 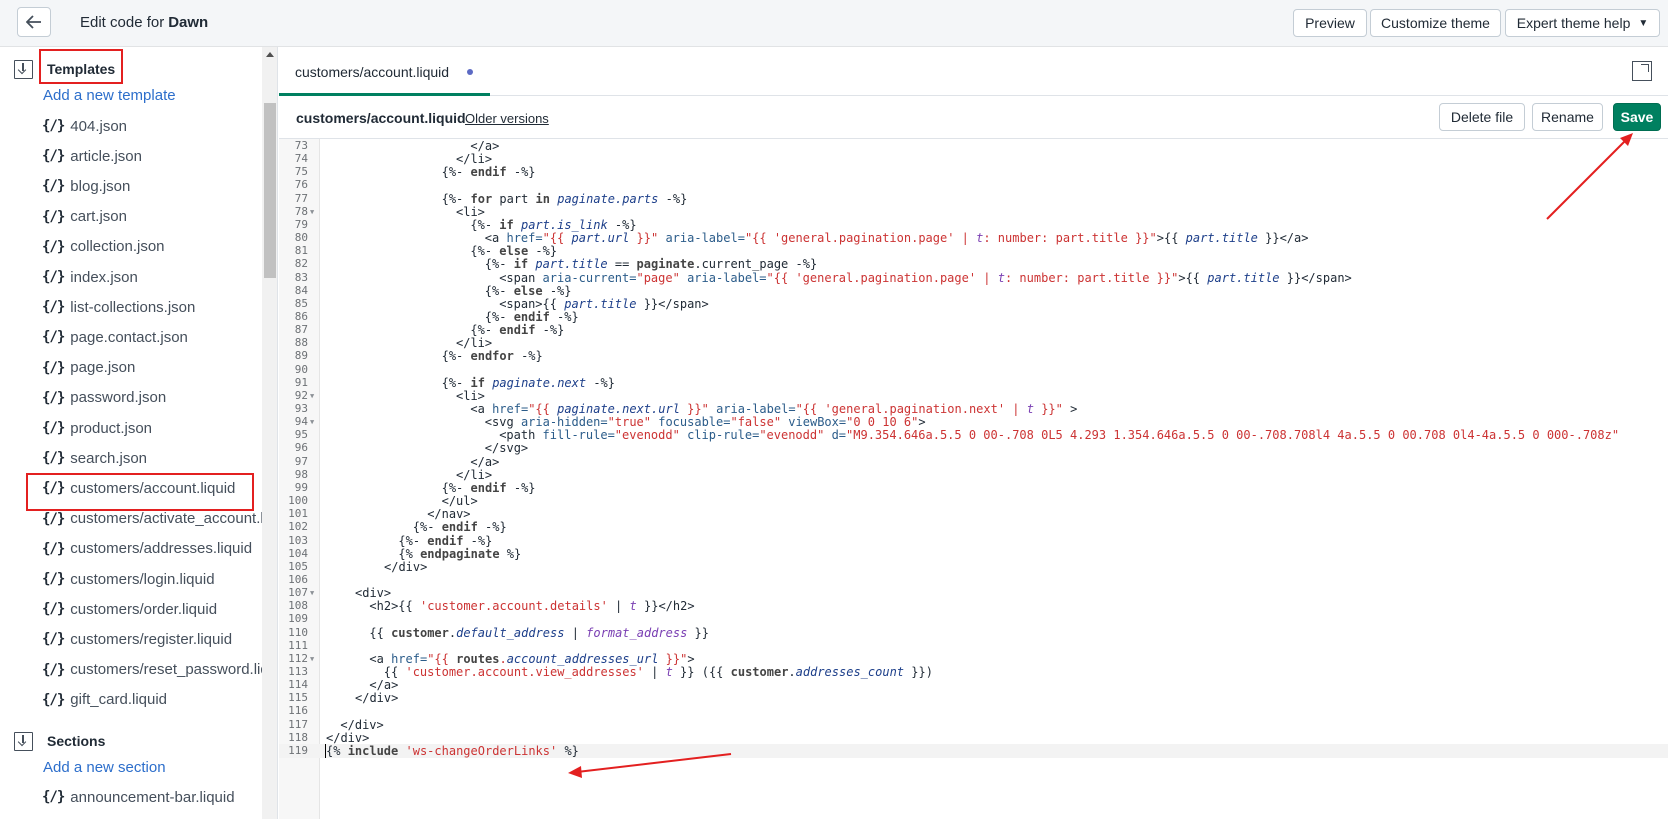 What do you see at coordinates (973, 370) in the screenshot?
I see `code-line: 90` at bounding box center [973, 370].